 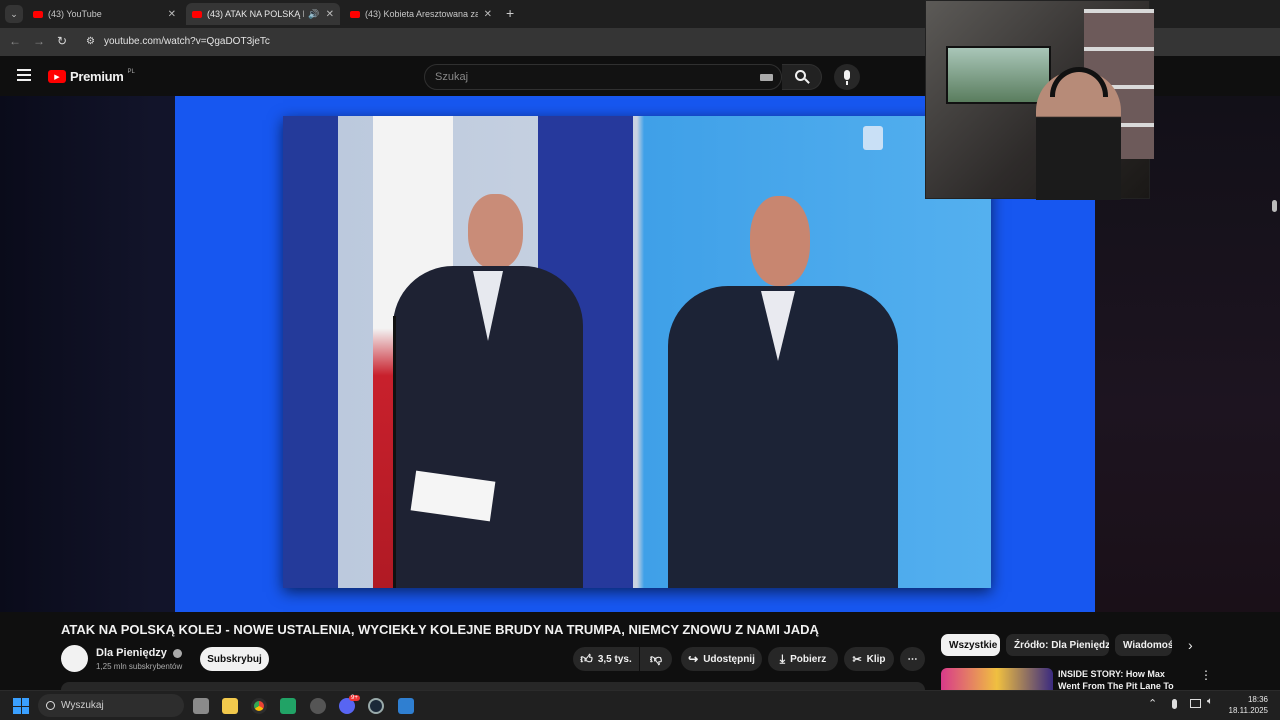 I want to click on like-button: 👍︎ 3,5 tys., so click(x=606, y=659).